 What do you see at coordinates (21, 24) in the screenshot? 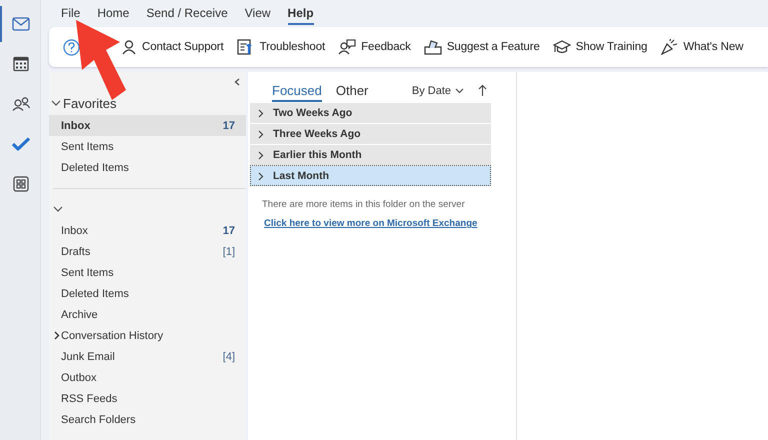
I see `mail-icon` at bounding box center [21, 24].